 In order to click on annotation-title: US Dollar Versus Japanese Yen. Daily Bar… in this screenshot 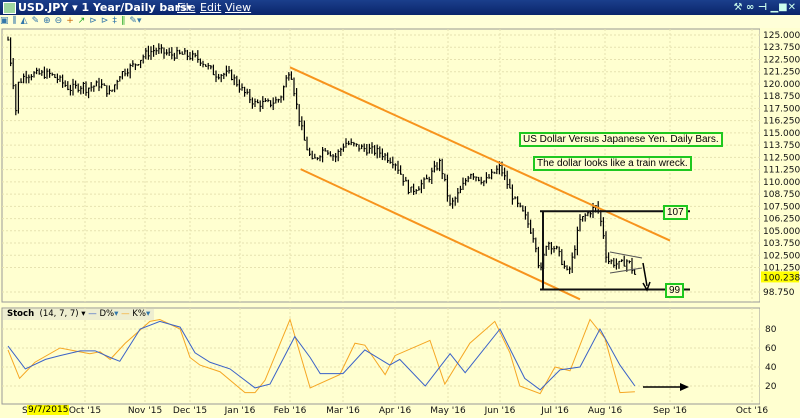, I will do `click(621, 139)`.